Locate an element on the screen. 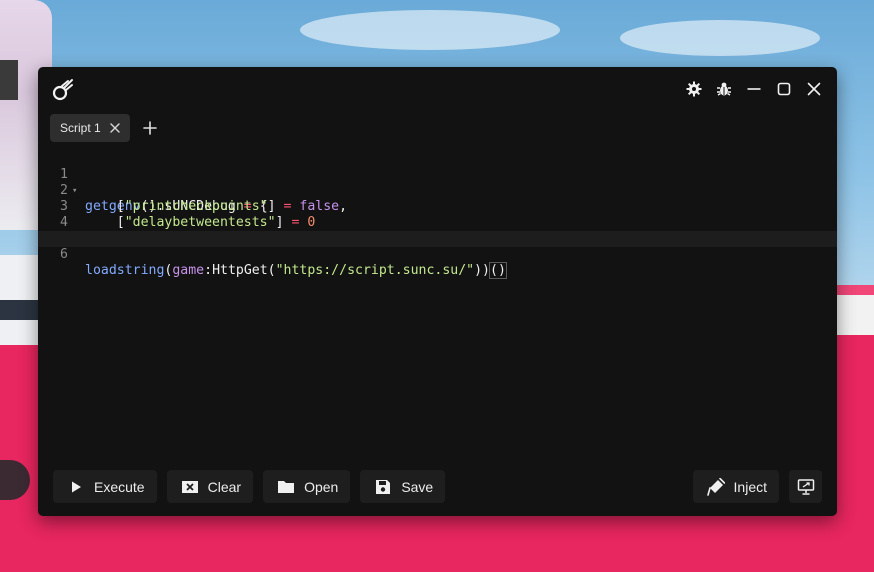 This screenshot has height=572, width=874. token: "https://script.sunc.su/" is located at coordinates (375, 270).